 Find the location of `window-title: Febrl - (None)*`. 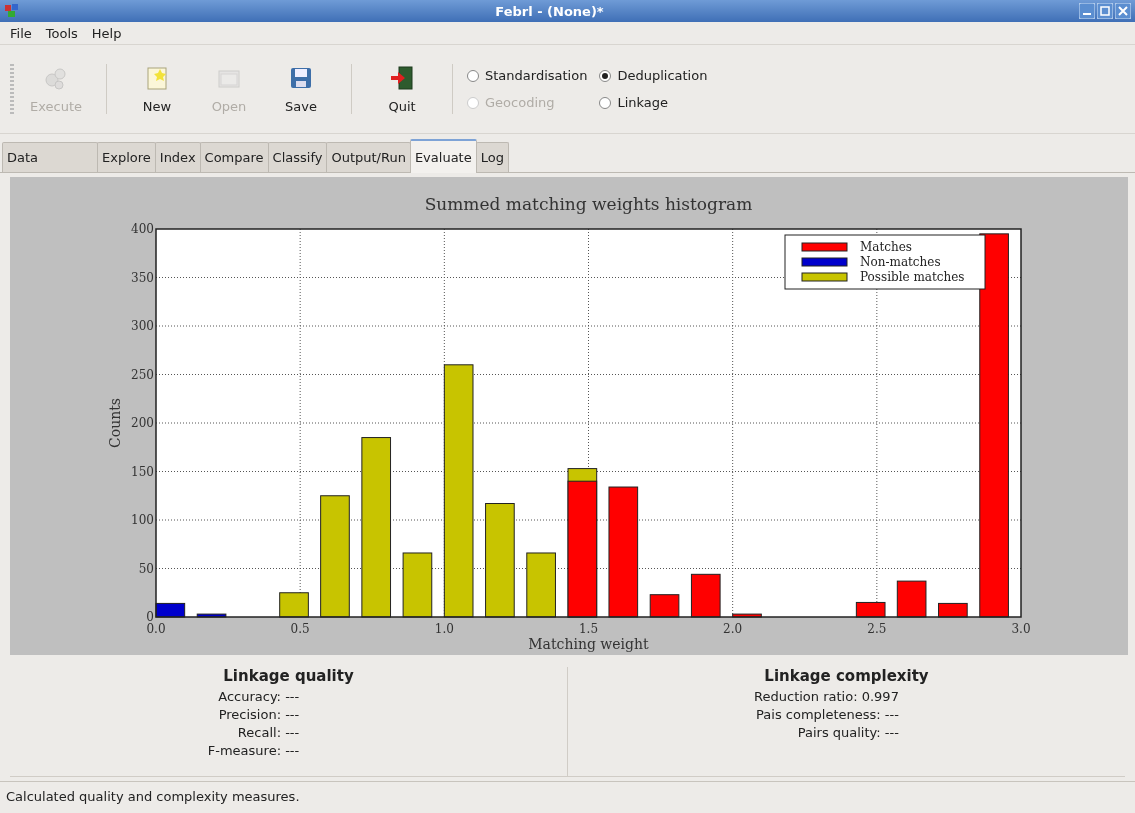

window-title: Febrl - (None)* is located at coordinates (549, 11).